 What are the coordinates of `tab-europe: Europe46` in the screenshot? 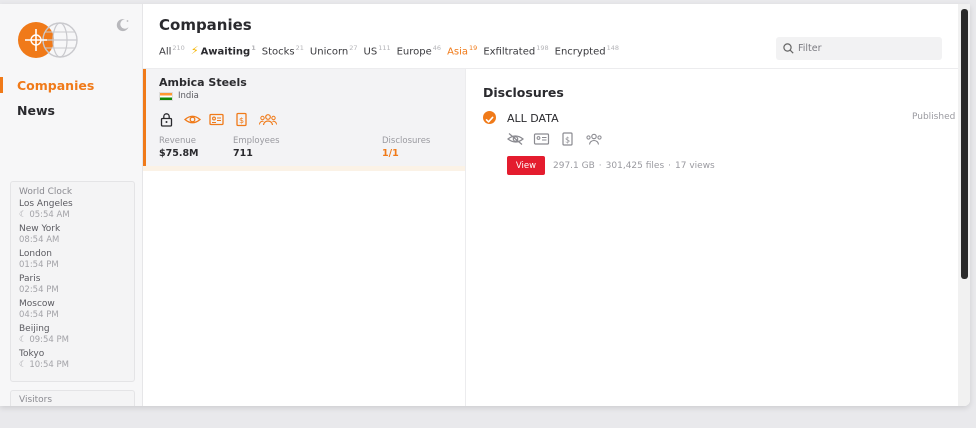 It's located at (419, 50).